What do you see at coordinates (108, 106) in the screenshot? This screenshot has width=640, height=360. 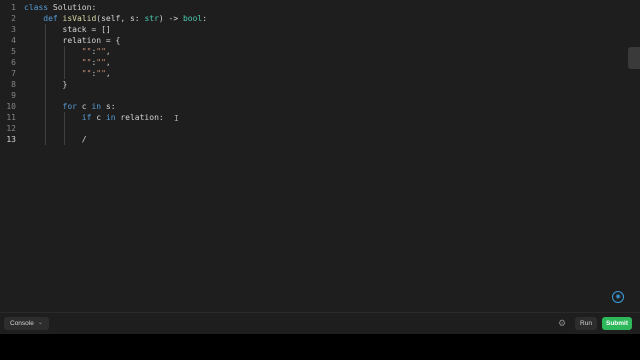 I see `code-token: s:` at bounding box center [108, 106].